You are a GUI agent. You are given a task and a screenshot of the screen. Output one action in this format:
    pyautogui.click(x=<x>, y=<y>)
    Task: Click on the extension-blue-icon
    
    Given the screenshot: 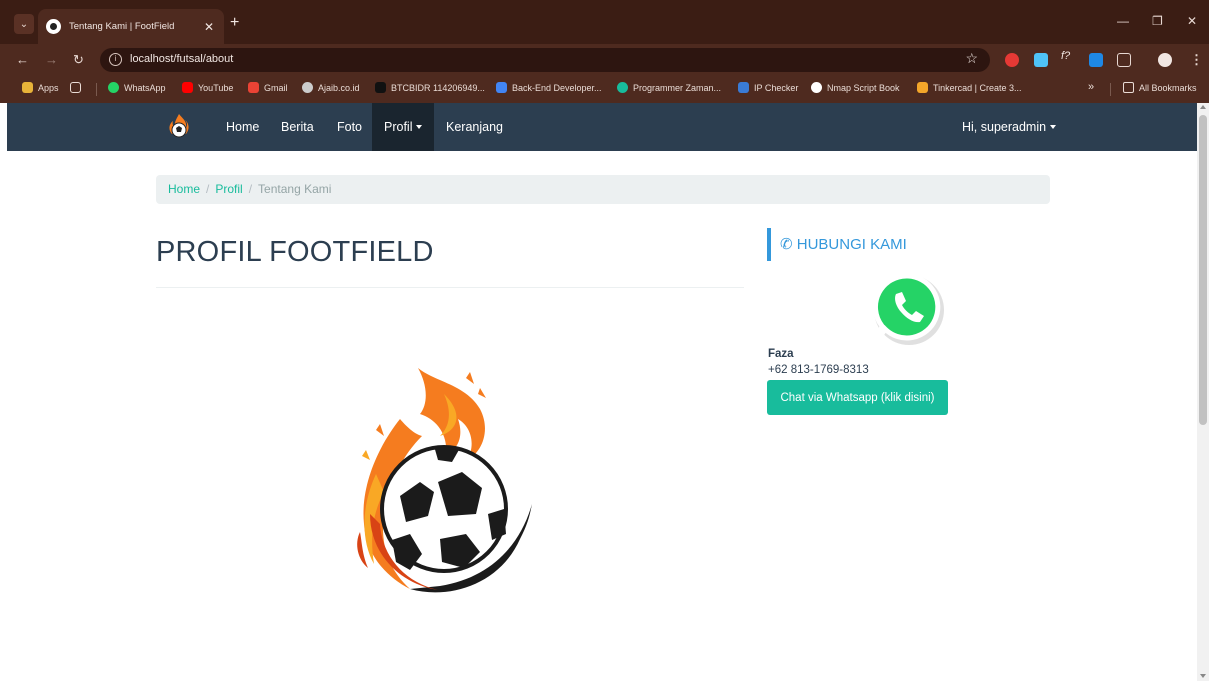 What is the action you would take?
    pyautogui.click(x=1096, y=60)
    